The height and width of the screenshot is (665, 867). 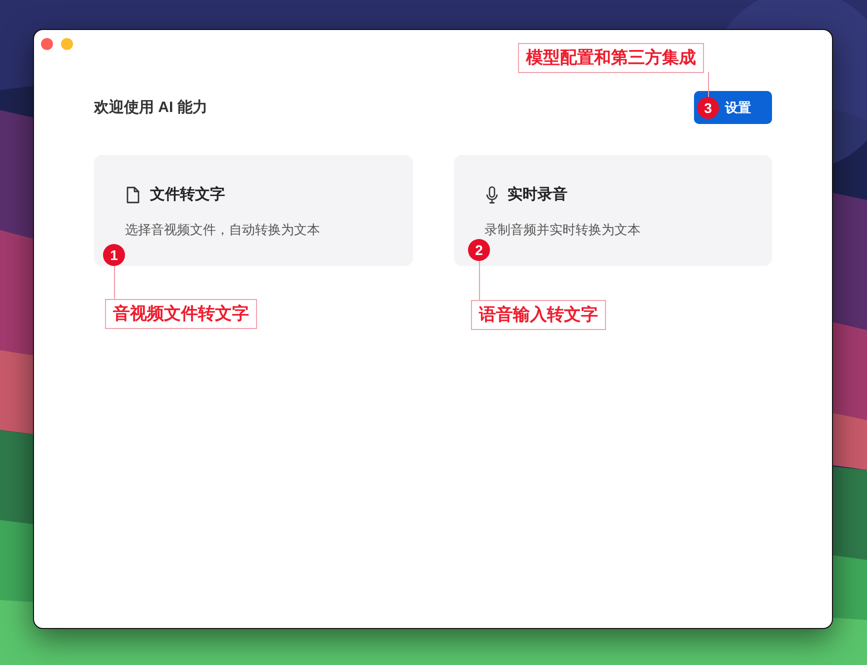 I want to click on annotation-label: 音视频文件转文字, so click(x=181, y=314).